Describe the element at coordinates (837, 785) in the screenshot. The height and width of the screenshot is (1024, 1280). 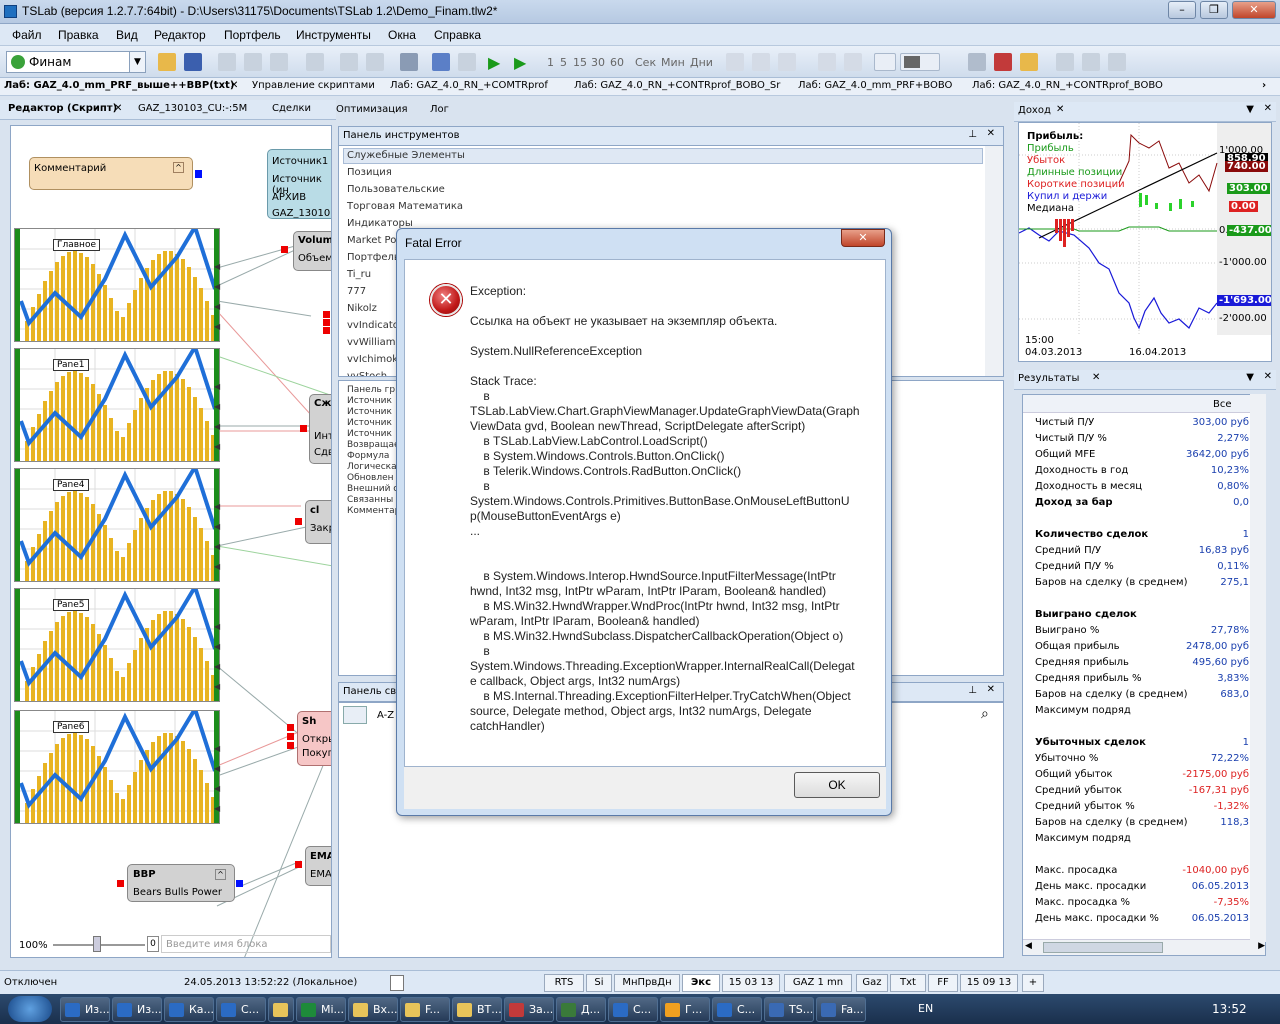
I see `ok-button: OK` at that location.